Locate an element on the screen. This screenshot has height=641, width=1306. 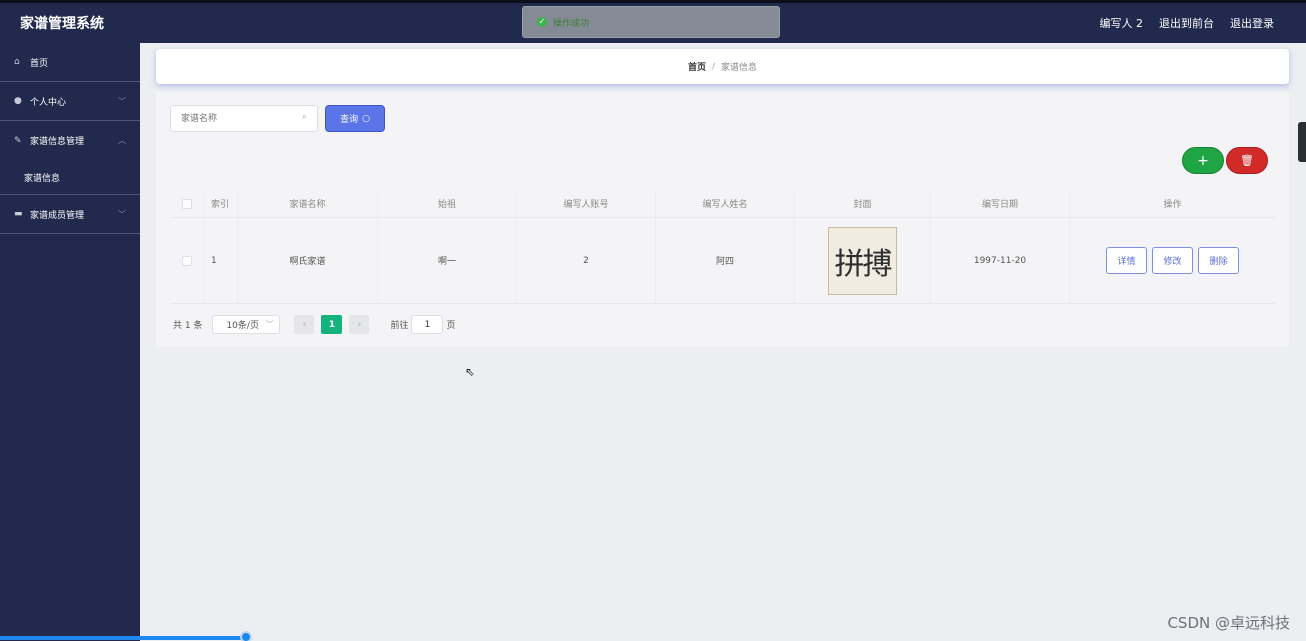
goto-page-input is located at coordinates (427, 324).